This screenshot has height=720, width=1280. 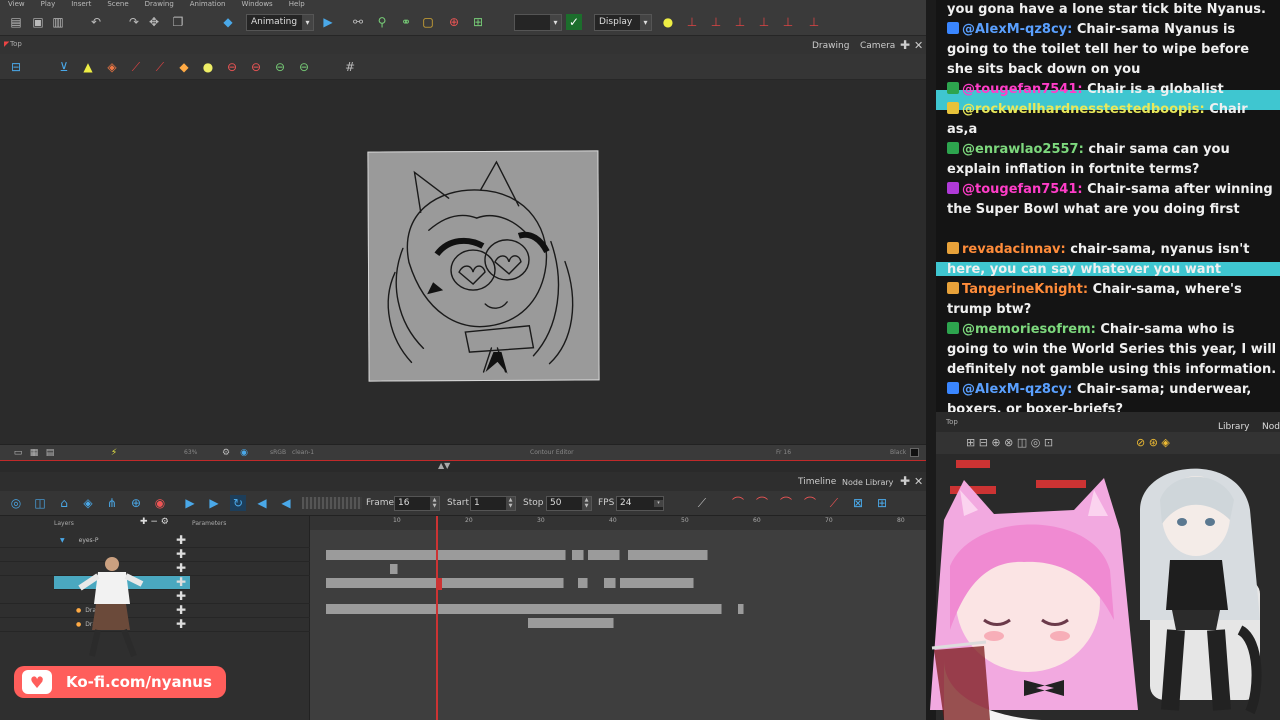 What do you see at coordinates (286, 503) in the screenshot?
I see `sound-scrub-icon: ◀` at bounding box center [286, 503].